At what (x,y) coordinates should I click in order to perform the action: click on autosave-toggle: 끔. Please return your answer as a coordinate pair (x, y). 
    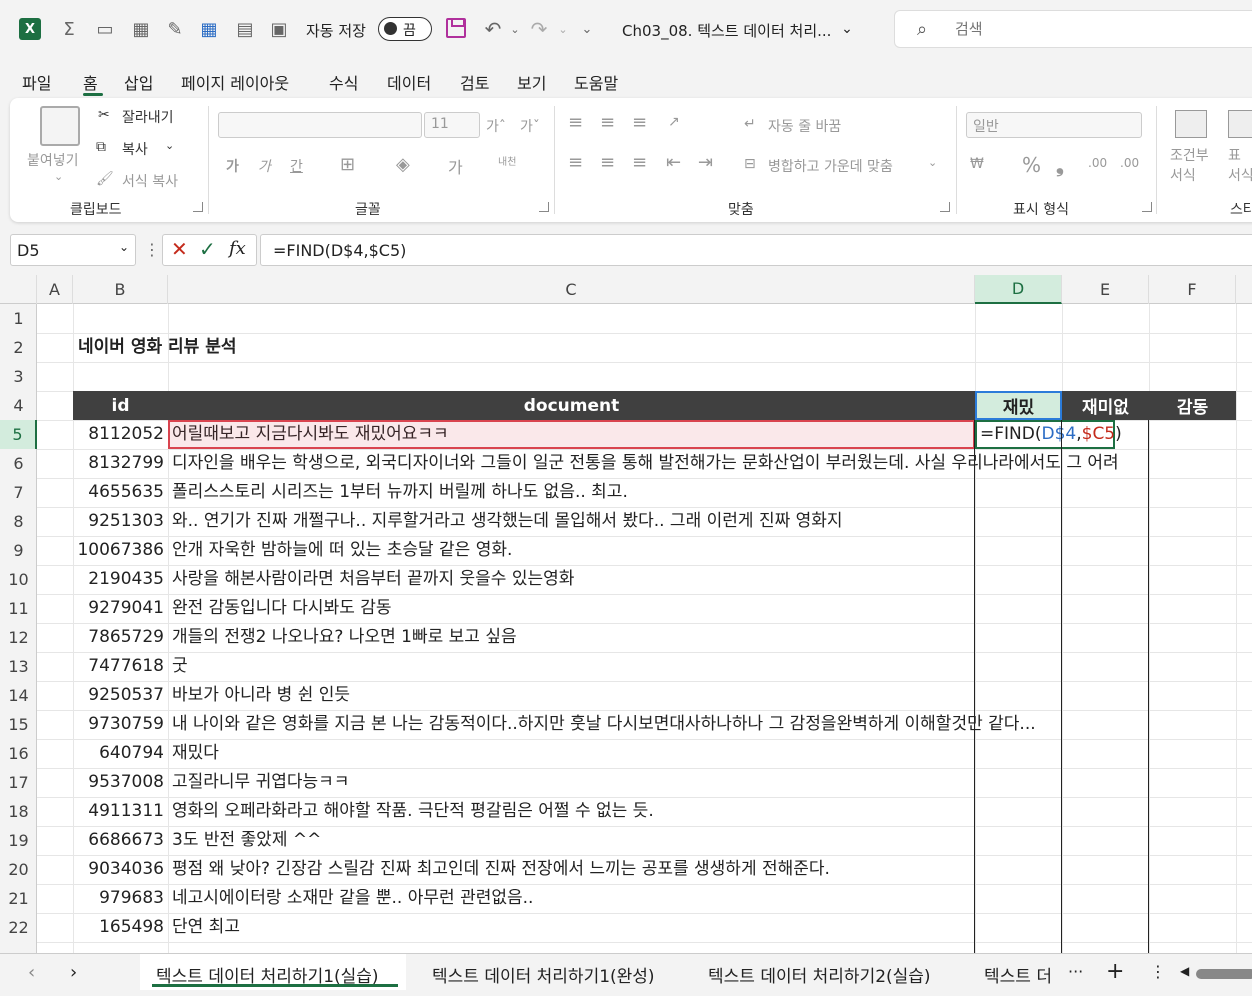
    Looking at the image, I should click on (405, 29).